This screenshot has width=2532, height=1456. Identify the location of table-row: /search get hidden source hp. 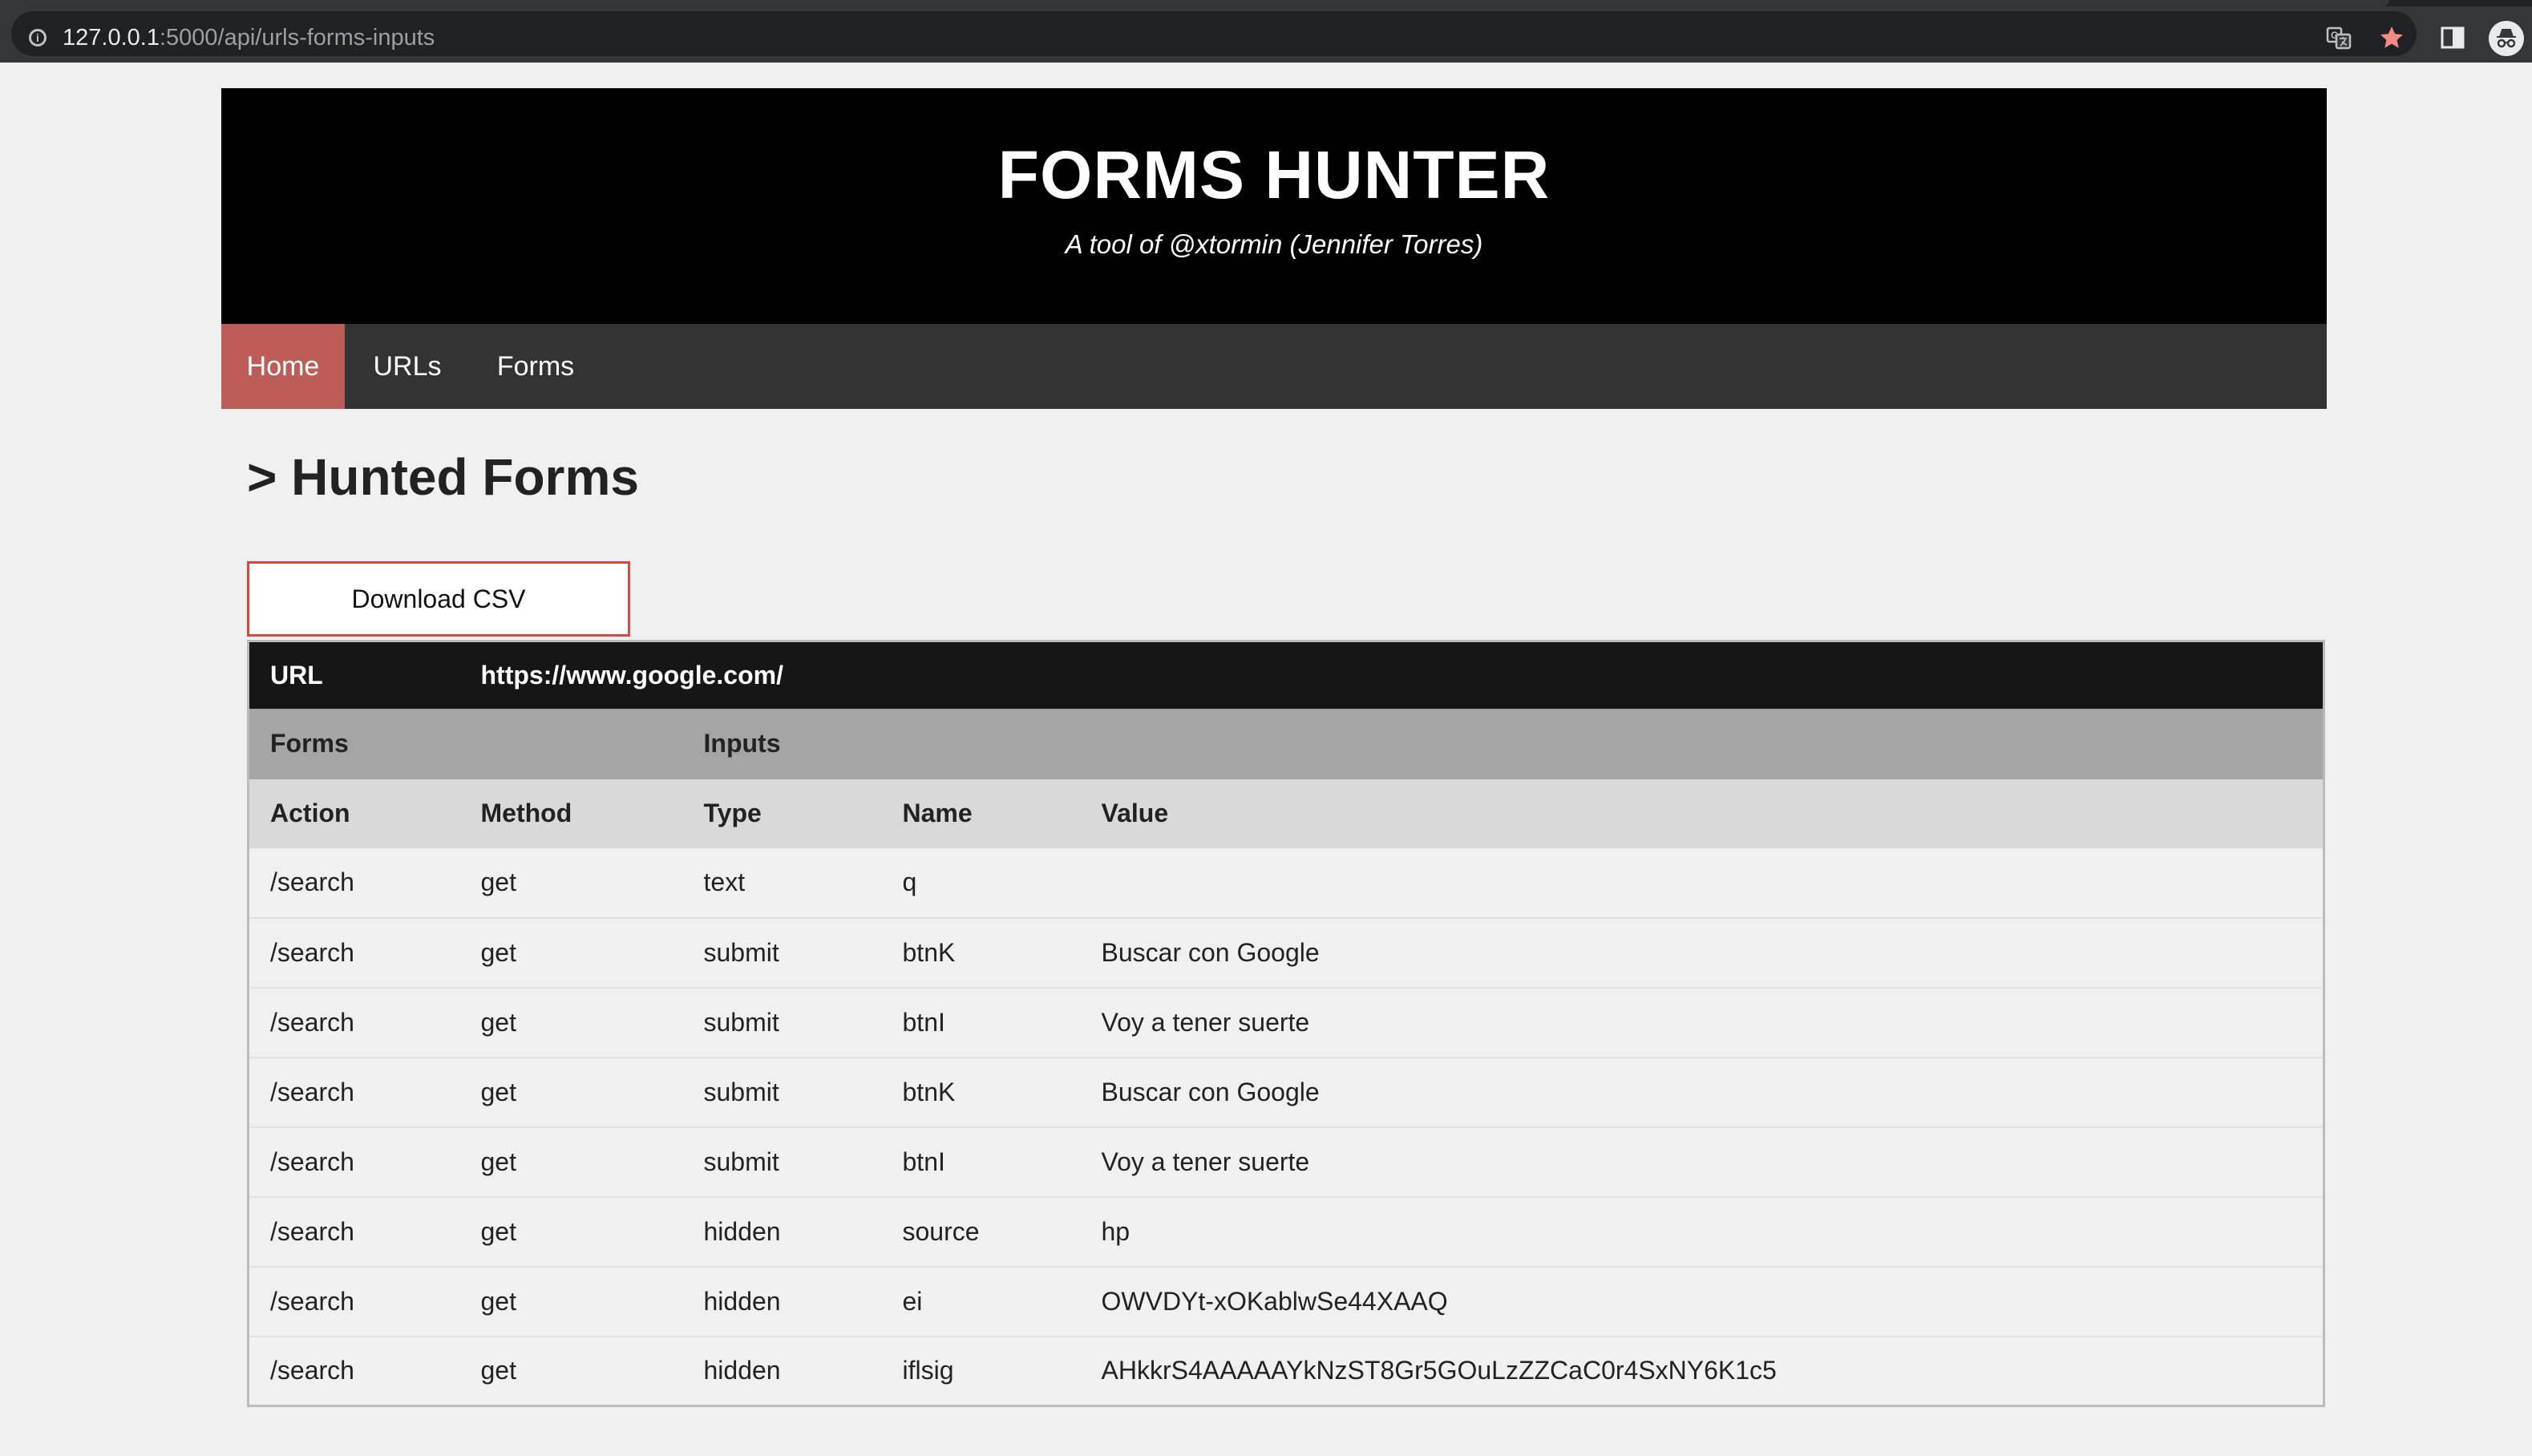
(1286, 1232).